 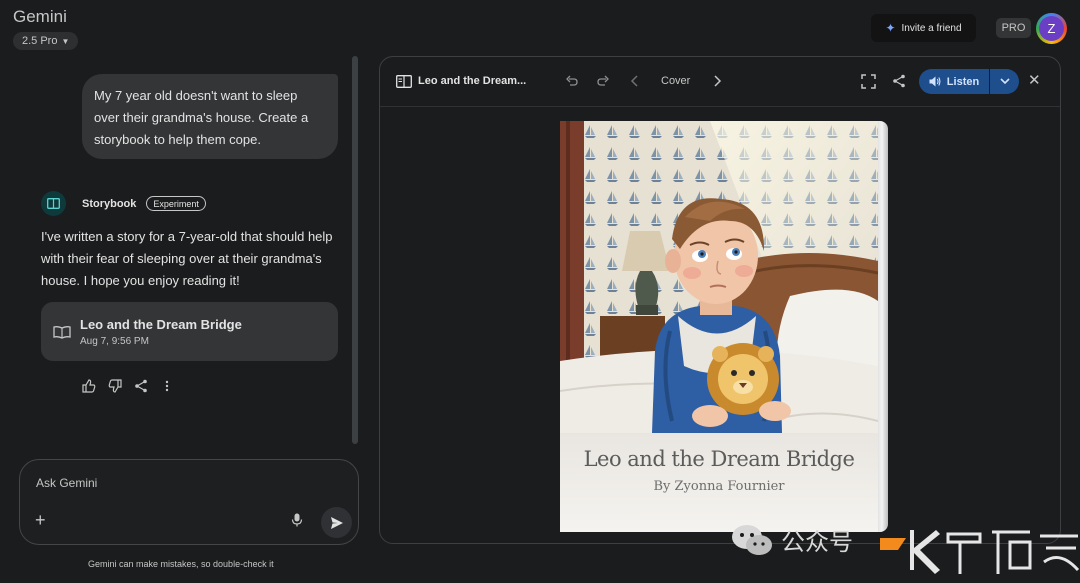 I want to click on book-author: By Zyonna Fournier, so click(x=719, y=486).